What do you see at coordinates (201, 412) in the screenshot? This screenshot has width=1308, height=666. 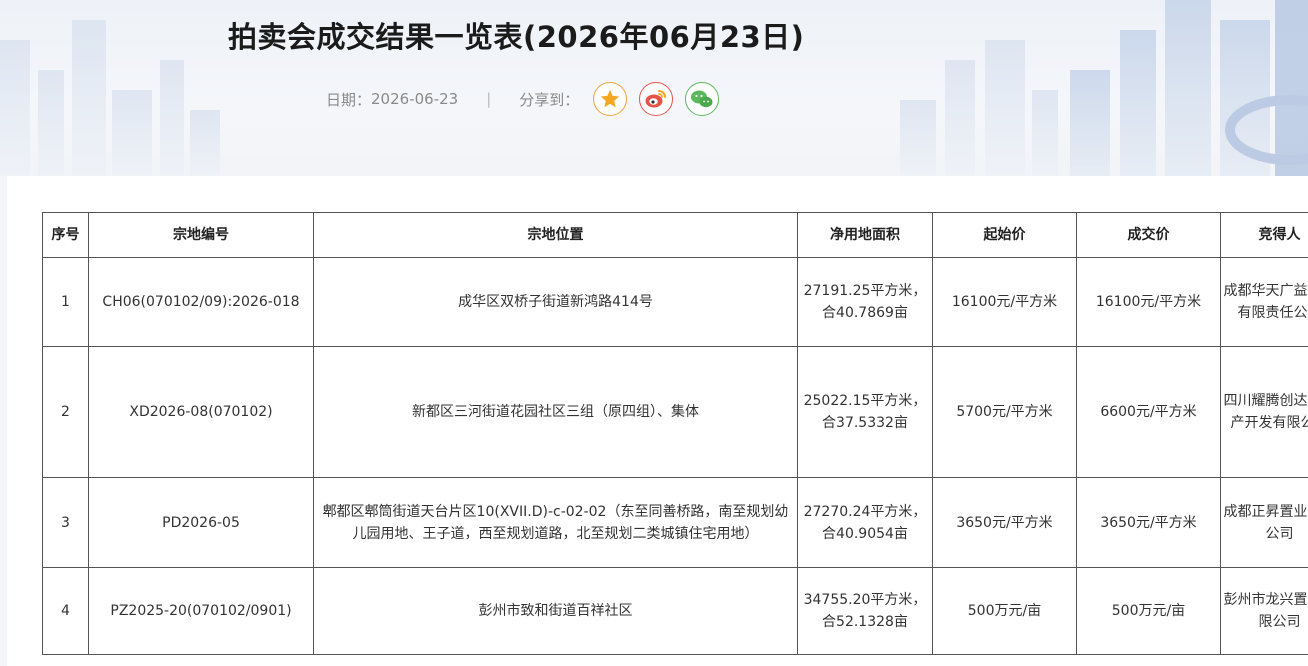 I see `cell-parcel-code: XD2026-08(070102)` at bounding box center [201, 412].